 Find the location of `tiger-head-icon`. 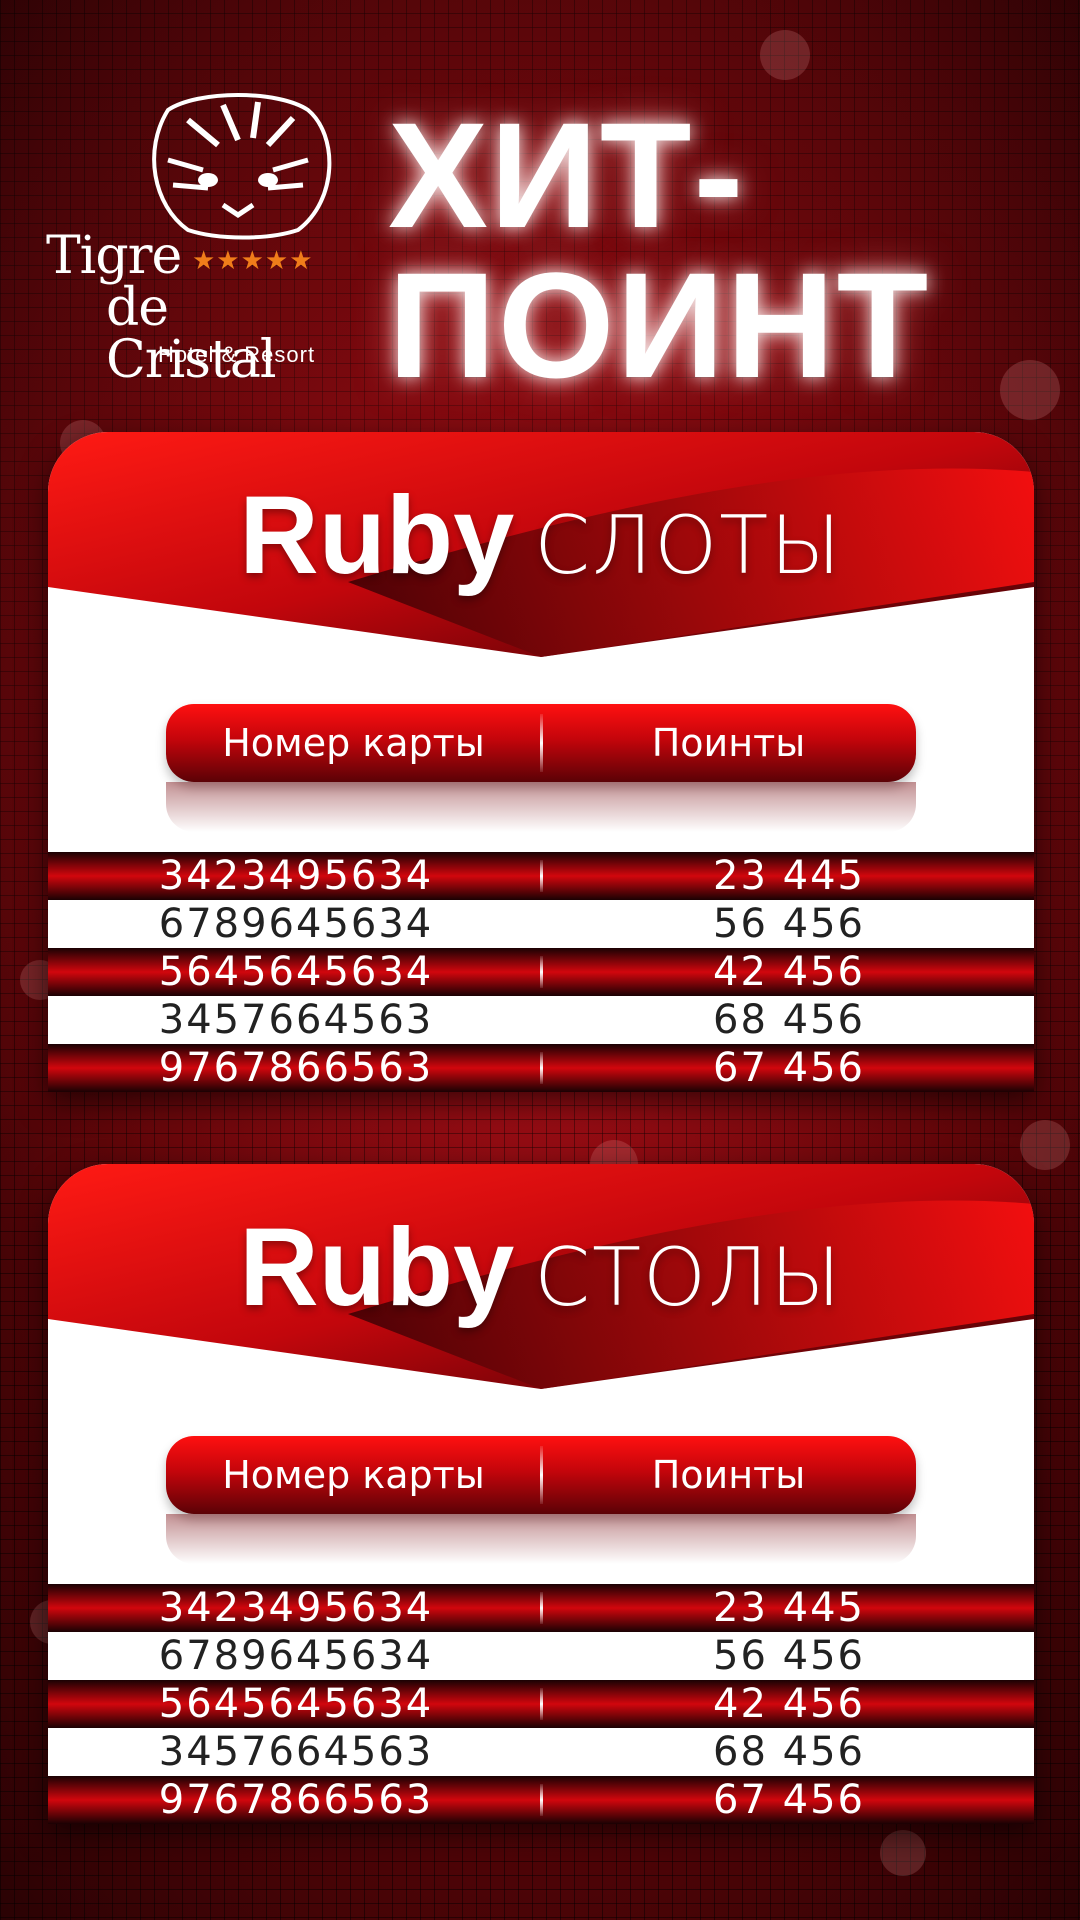

tiger-head-icon is located at coordinates (242, 166).